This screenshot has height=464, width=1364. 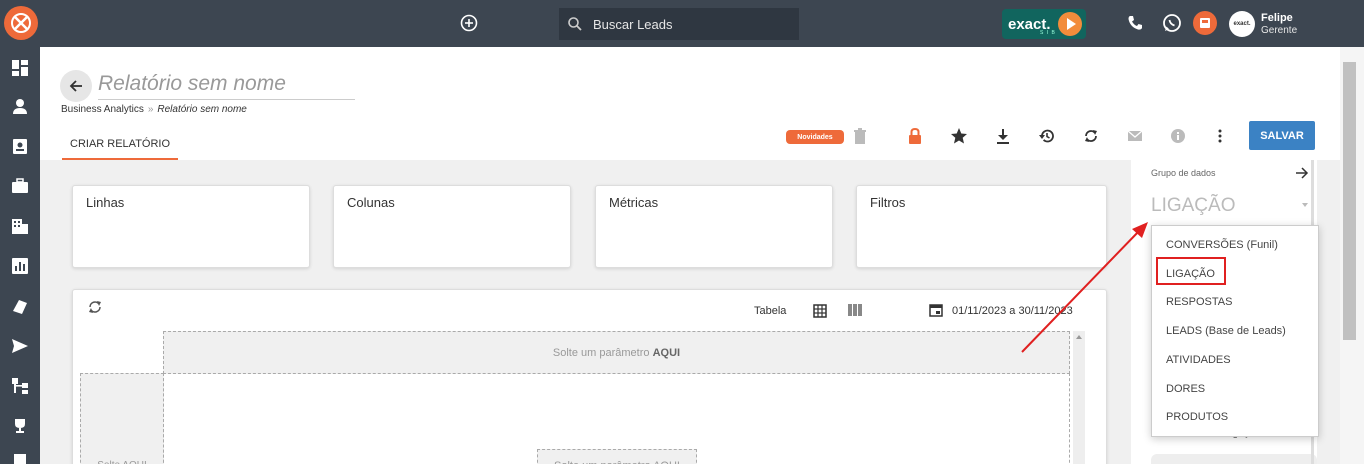 I want to click on search-box, so click(x=679, y=24).